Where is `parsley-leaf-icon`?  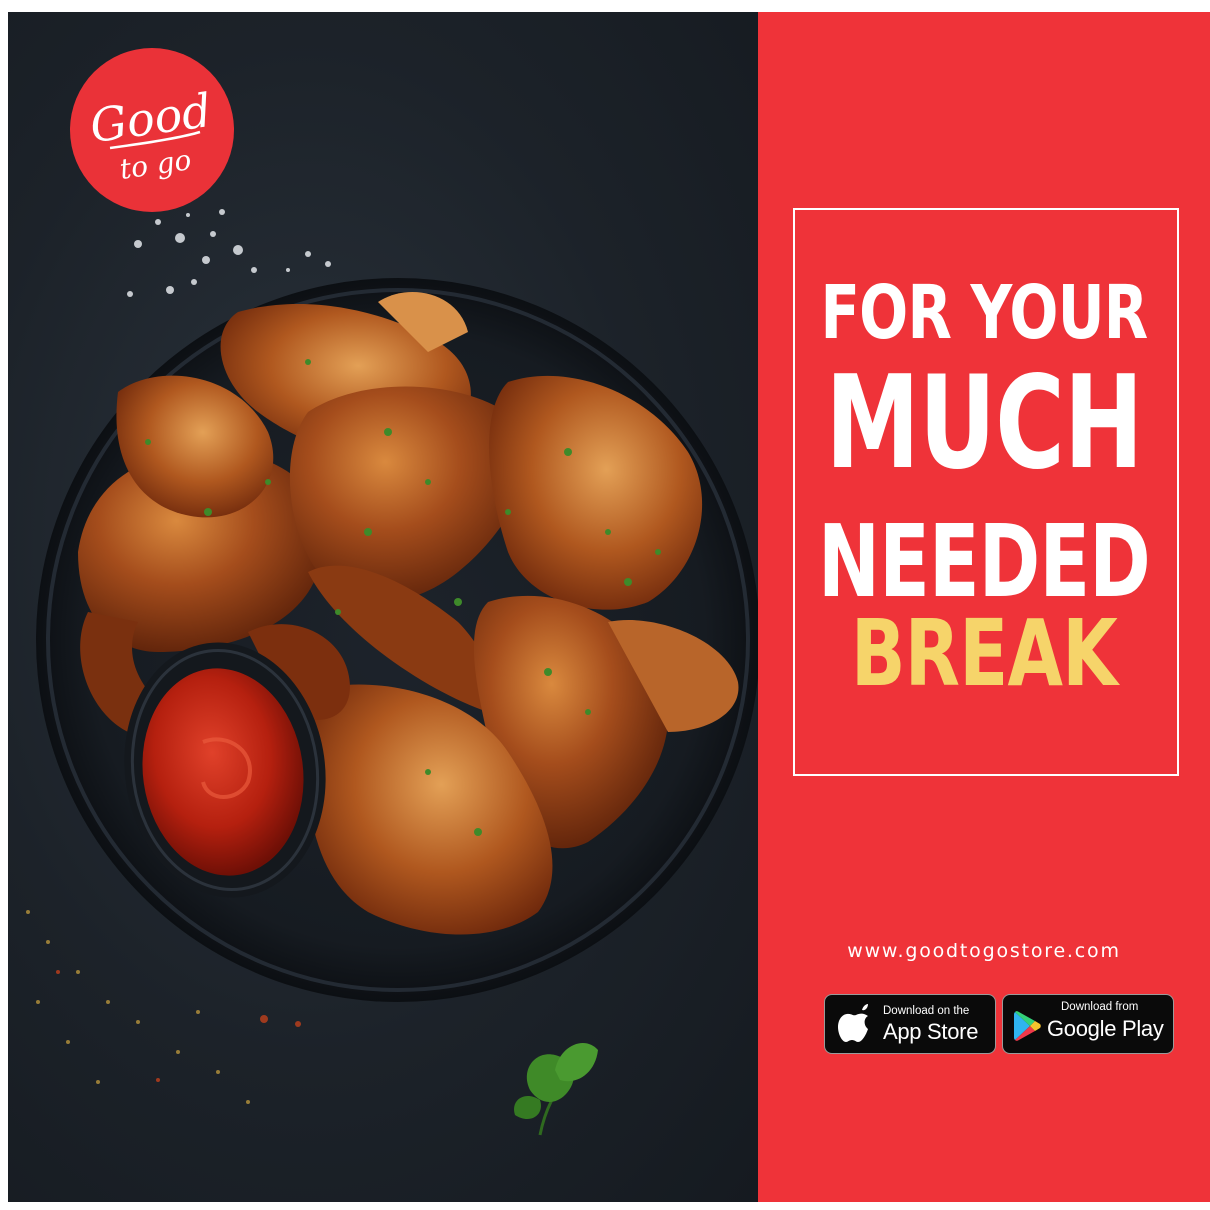
parsley-leaf-icon is located at coordinates (556, 1089).